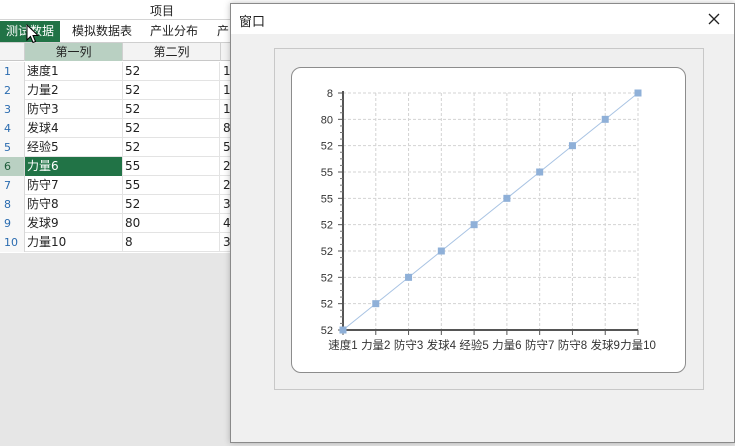 This screenshot has width=735, height=446. I want to click on table-row: 4 发球4 52 8, so click(115, 128).